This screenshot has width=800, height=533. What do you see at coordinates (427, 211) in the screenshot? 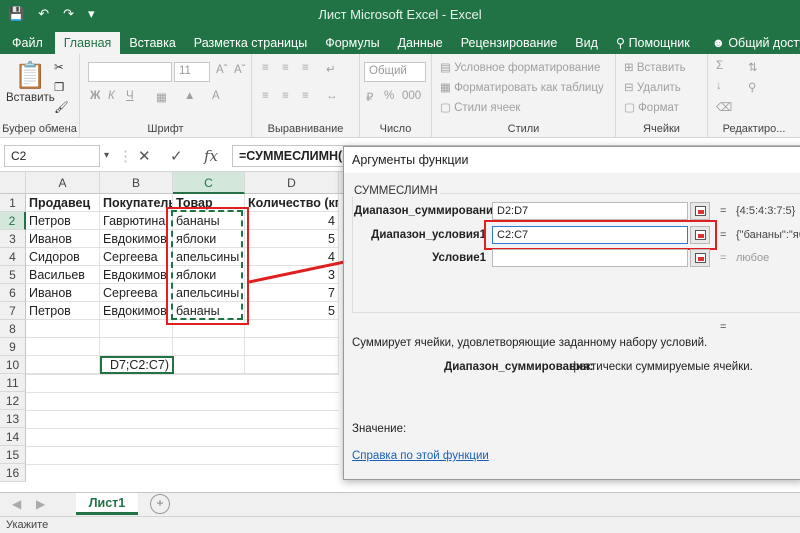
I see `arg-label-sum-range: Диапазон_суммирования` at bounding box center [427, 211].